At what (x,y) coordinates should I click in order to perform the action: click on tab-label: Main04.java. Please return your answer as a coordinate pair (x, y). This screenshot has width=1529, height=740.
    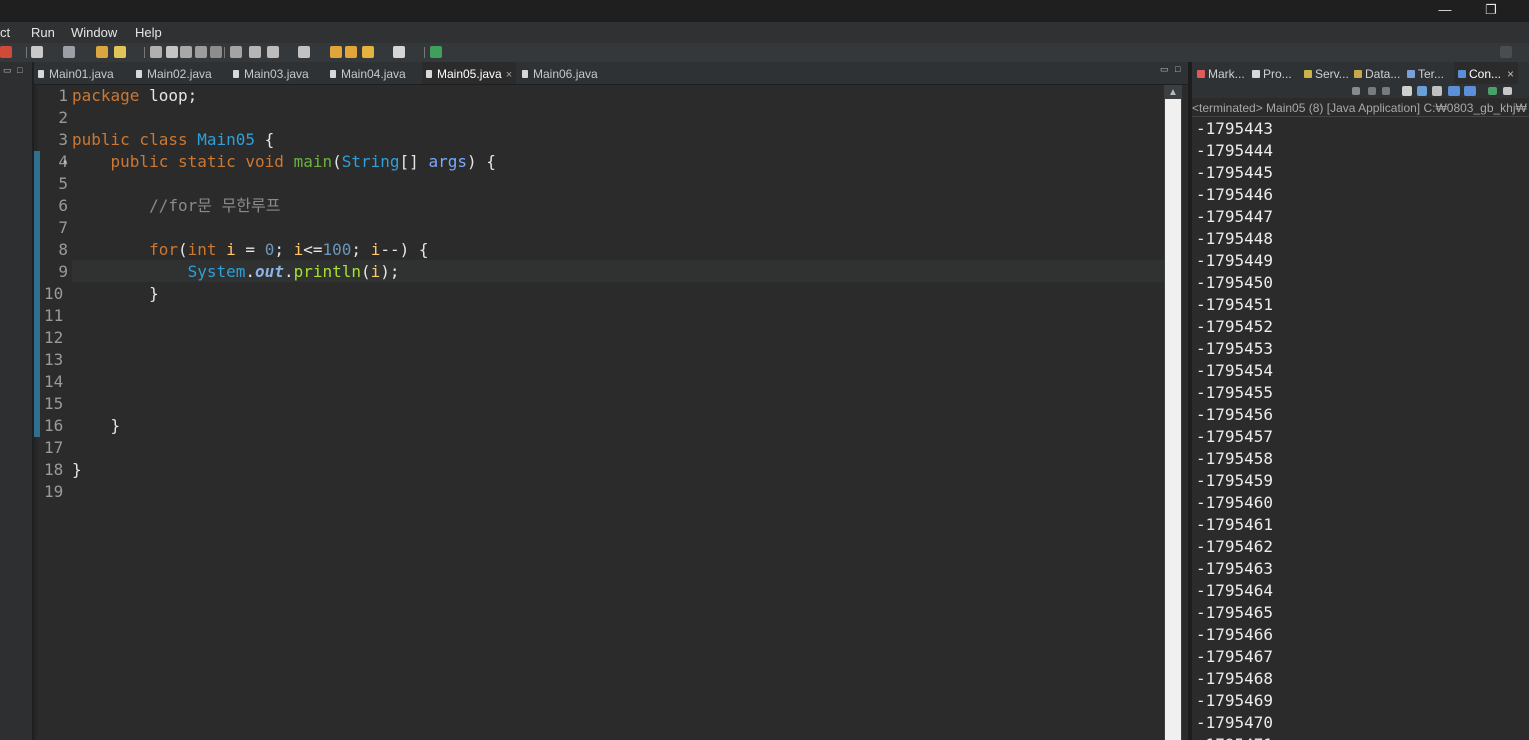
    Looking at the image, I should click on (373, 74).